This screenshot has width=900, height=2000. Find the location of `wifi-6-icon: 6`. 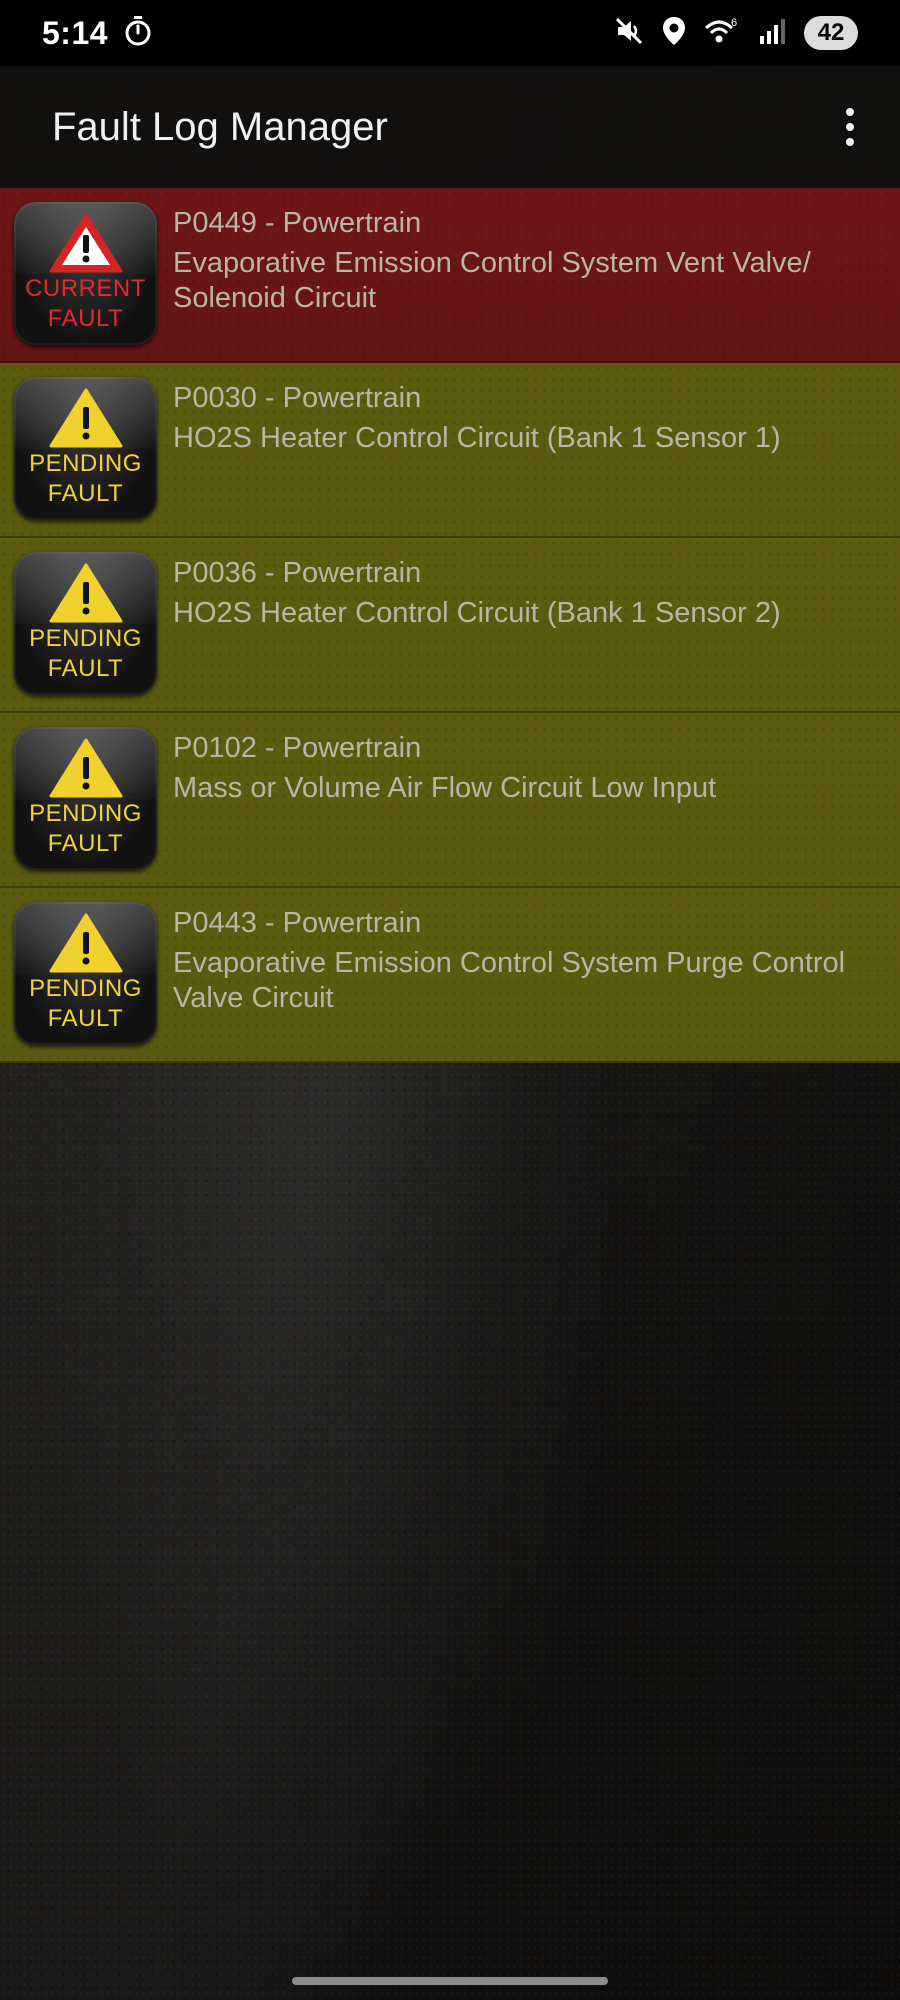

wifi-6-icon: 6 is located at coordinates (722, 33).